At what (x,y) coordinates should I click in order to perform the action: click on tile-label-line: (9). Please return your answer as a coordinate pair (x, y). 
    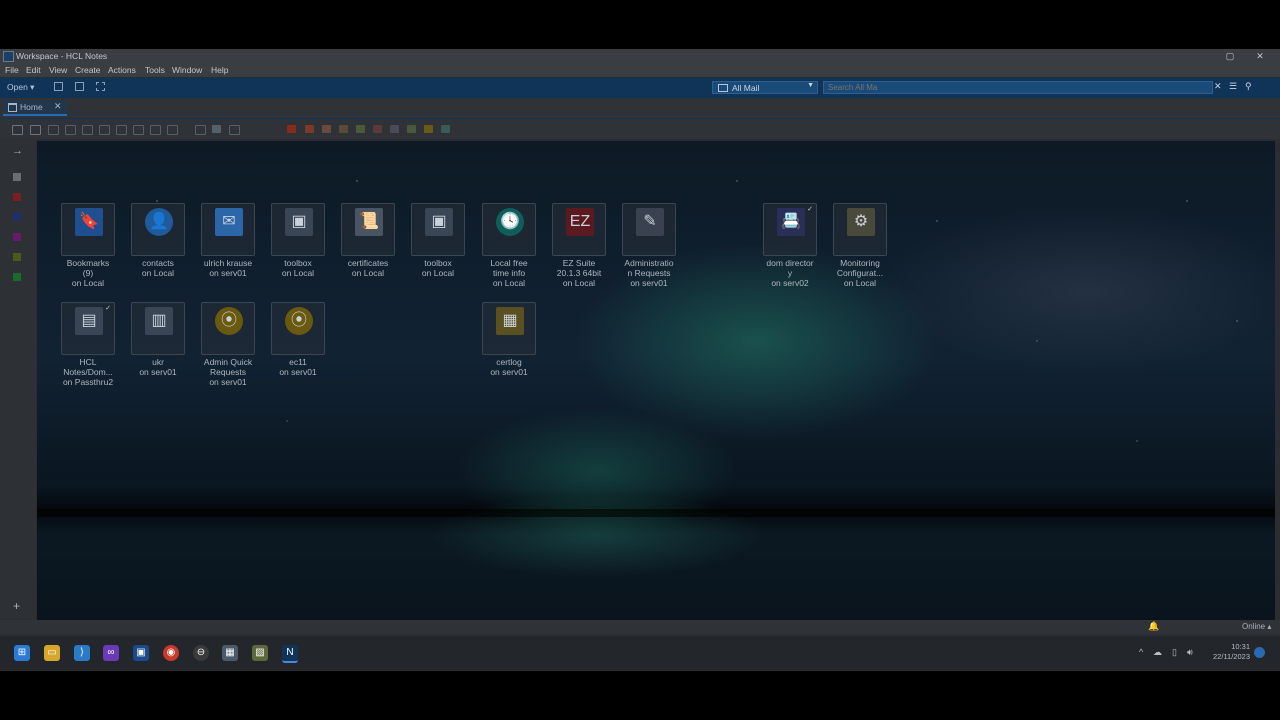
    Looking at the image, I should click on (88, 273).